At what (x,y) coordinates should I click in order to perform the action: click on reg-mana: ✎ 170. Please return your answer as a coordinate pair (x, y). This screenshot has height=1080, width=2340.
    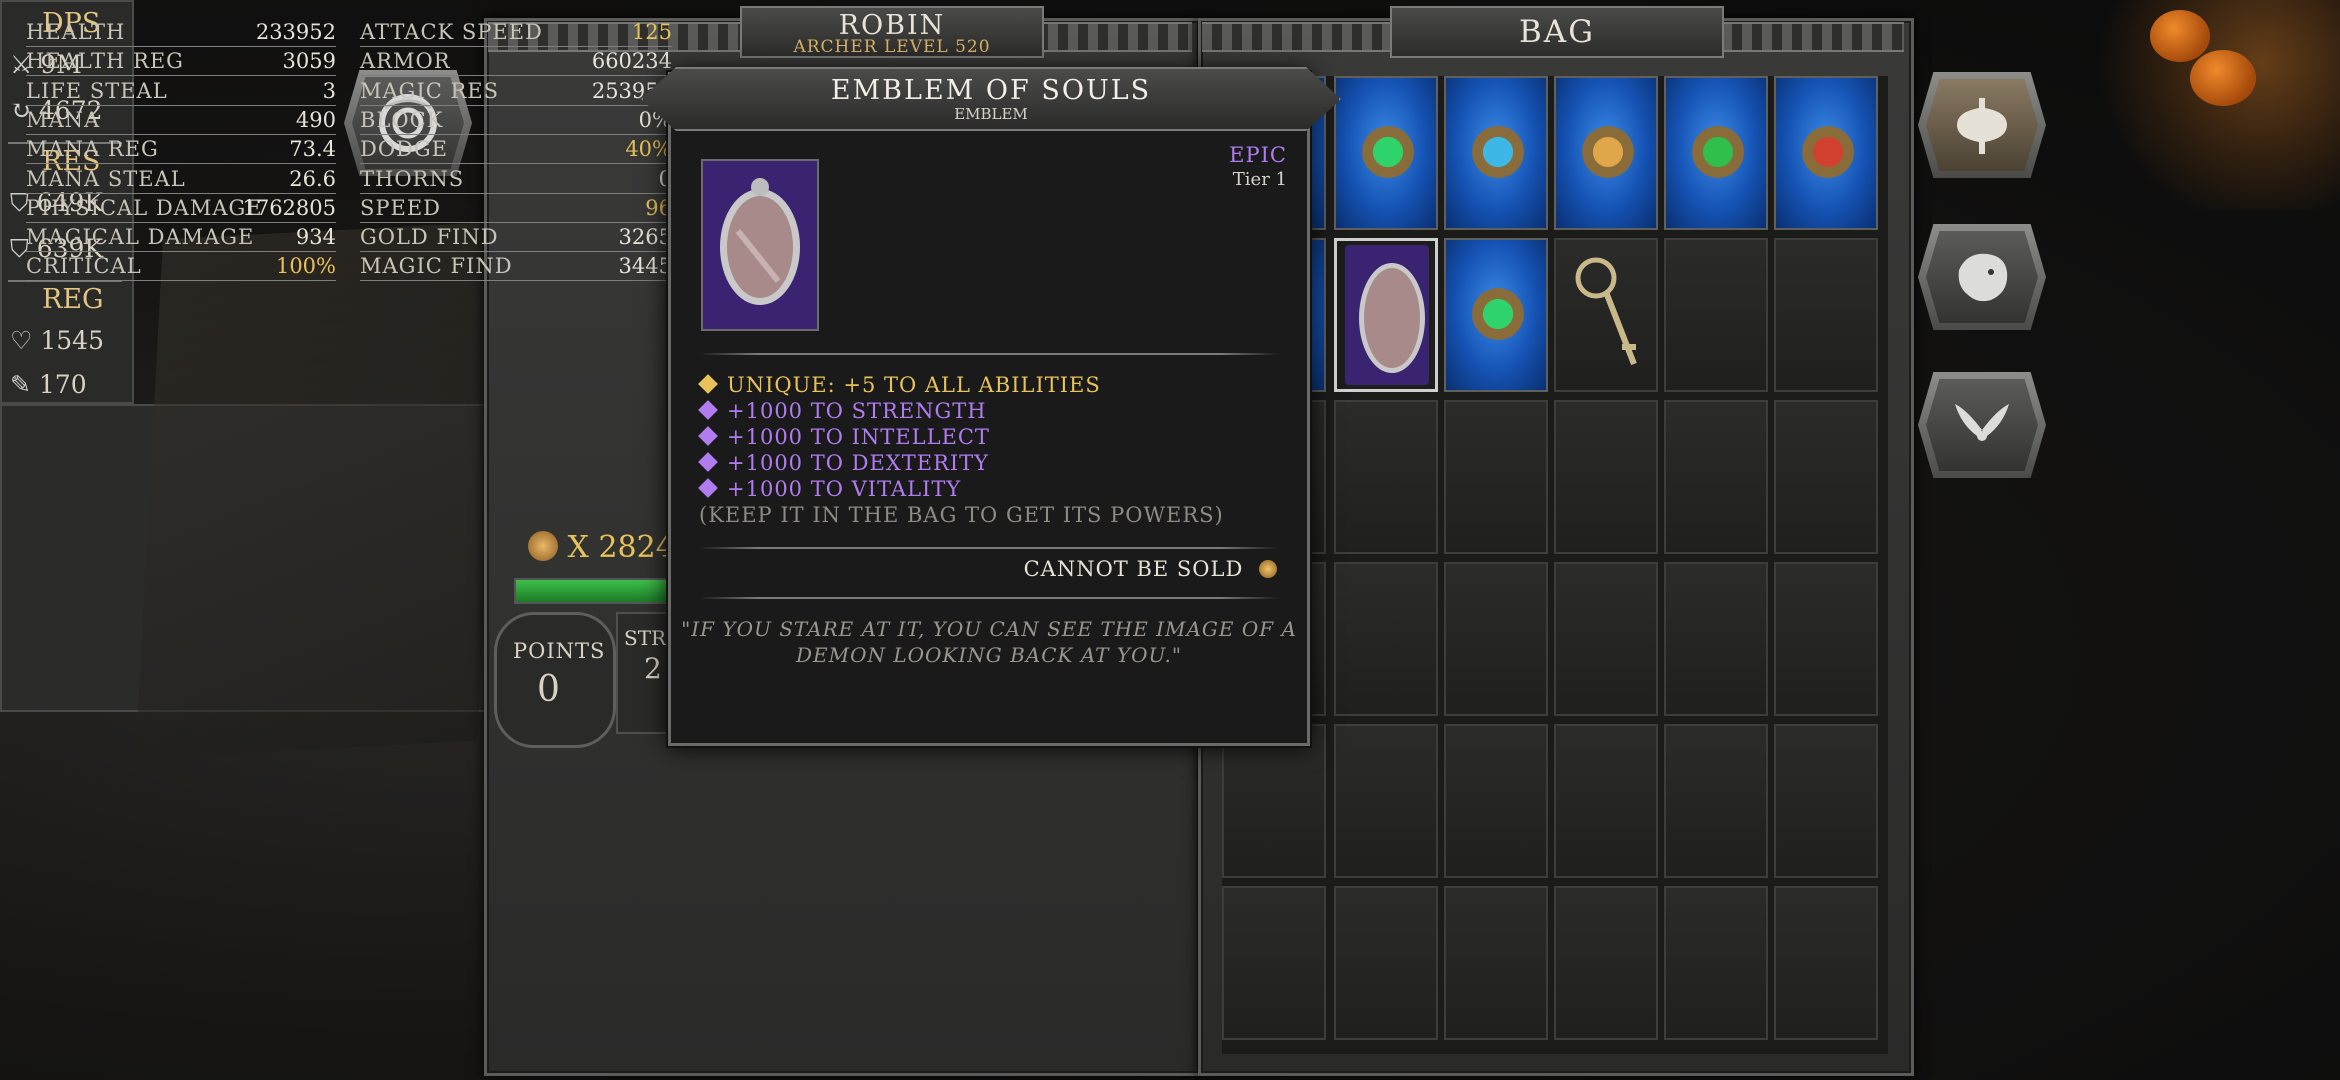
    Looking at the image, I should click on (48, 384).